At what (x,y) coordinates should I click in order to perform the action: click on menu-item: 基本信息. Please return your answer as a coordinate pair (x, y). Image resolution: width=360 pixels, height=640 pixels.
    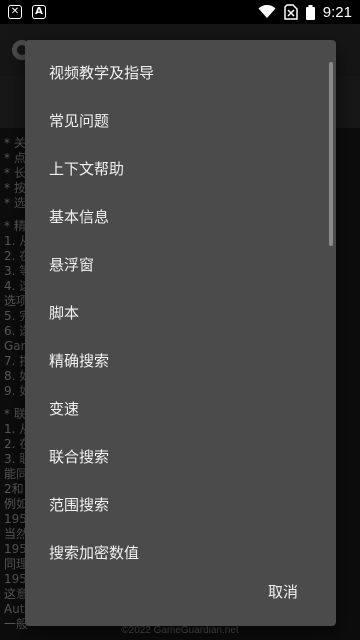
    Looking at the image, I should click on (180, 216).